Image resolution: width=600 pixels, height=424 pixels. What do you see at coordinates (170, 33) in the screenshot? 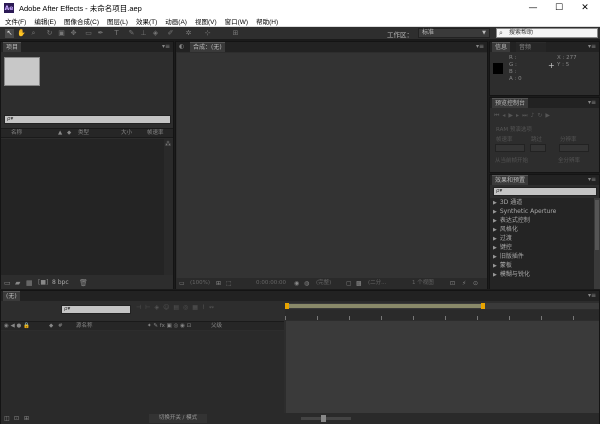
I see `roto-brush-tool-icon: ✐` at bounding box center [170, 33].